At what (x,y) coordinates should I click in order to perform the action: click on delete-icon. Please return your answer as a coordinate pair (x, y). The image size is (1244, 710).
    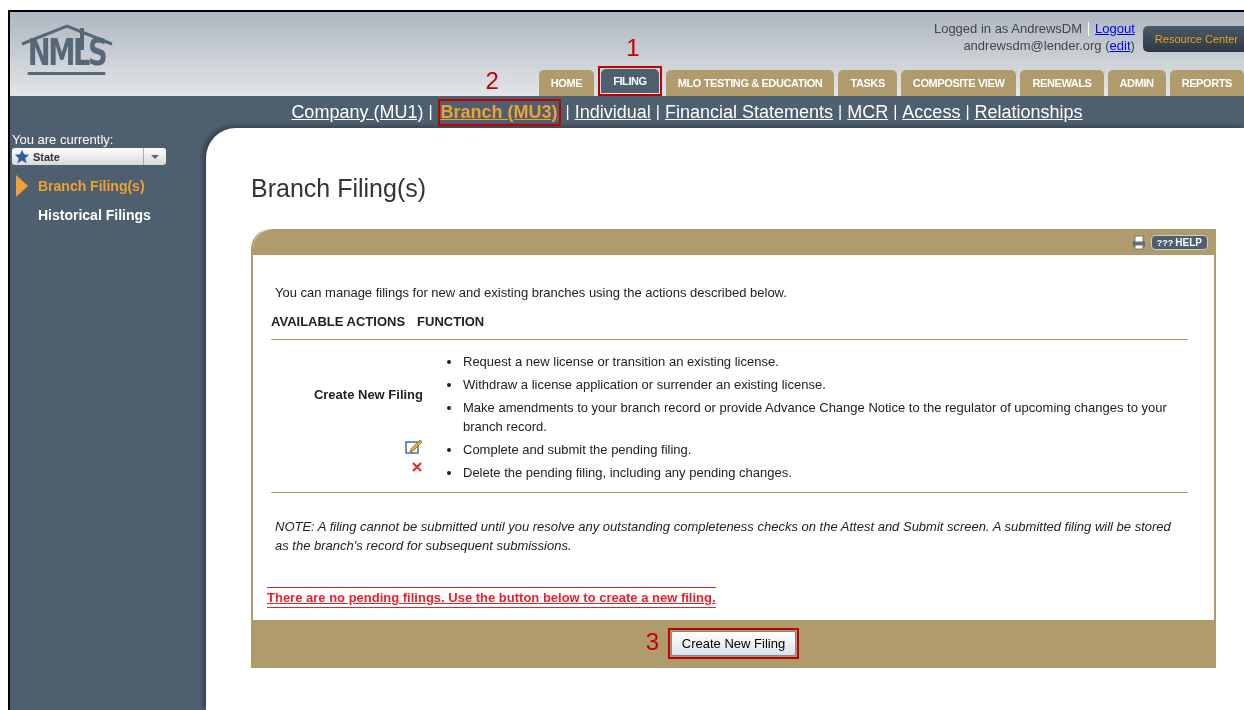
    Looking at the image, I should click on (417, 467).